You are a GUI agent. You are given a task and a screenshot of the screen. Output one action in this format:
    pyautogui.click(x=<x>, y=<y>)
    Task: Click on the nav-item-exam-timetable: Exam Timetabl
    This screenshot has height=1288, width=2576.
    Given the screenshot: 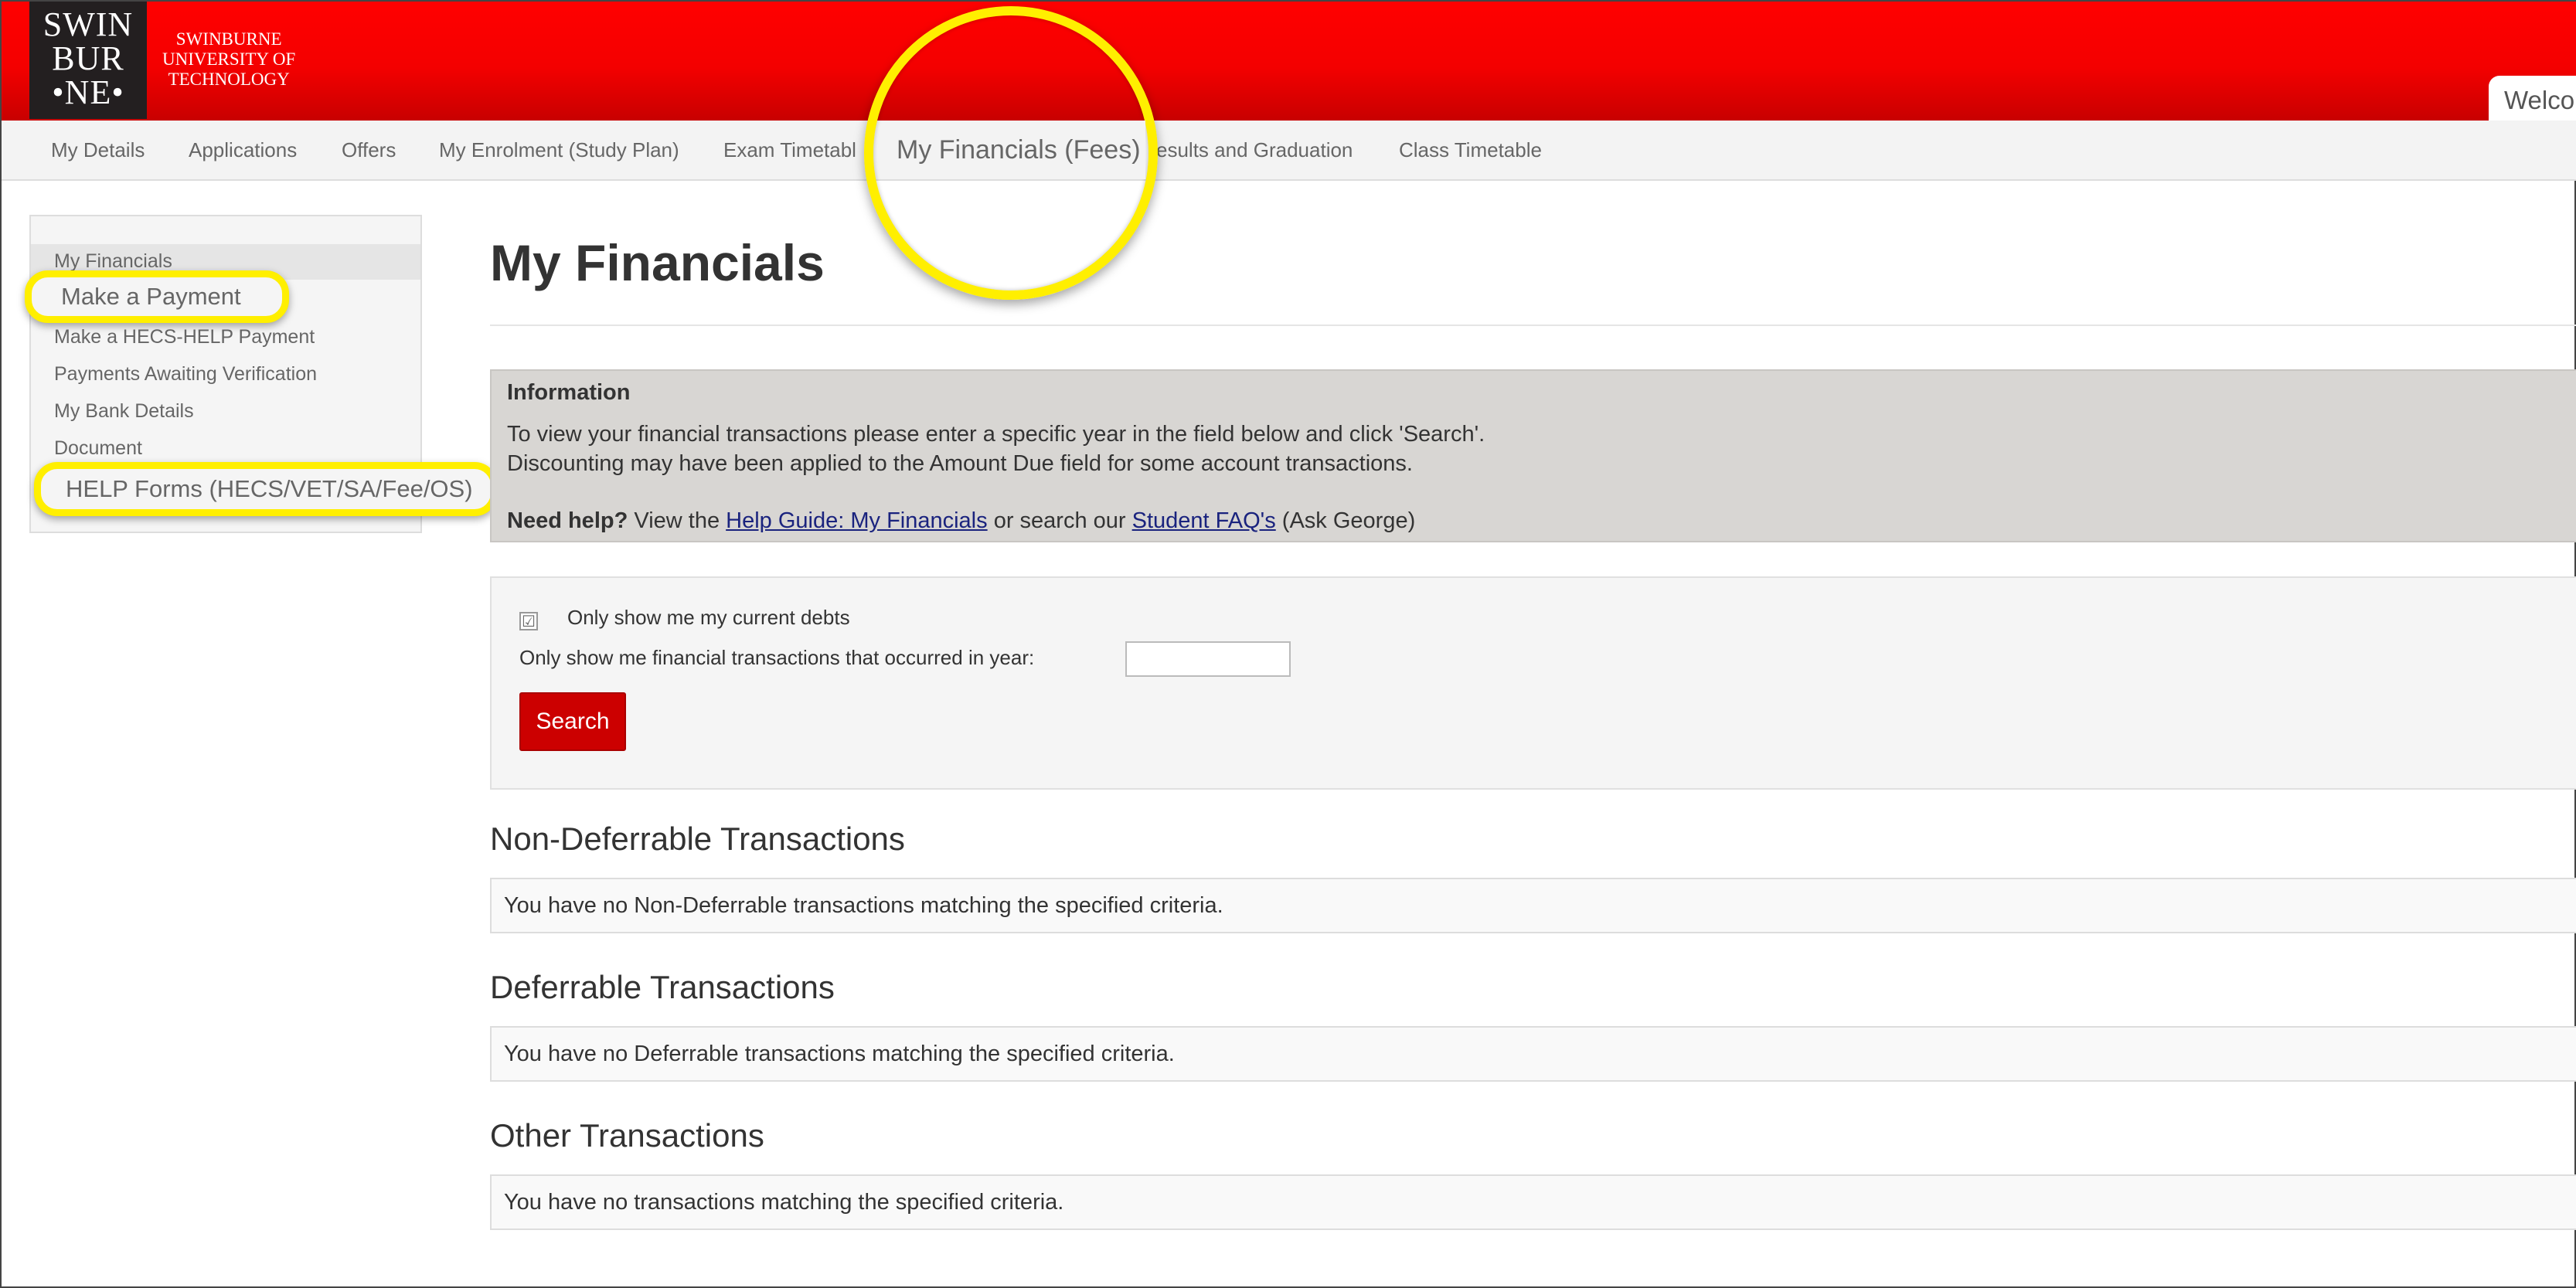 What is the action you would take?
    pyautogui.click(x=789, y=150)
    